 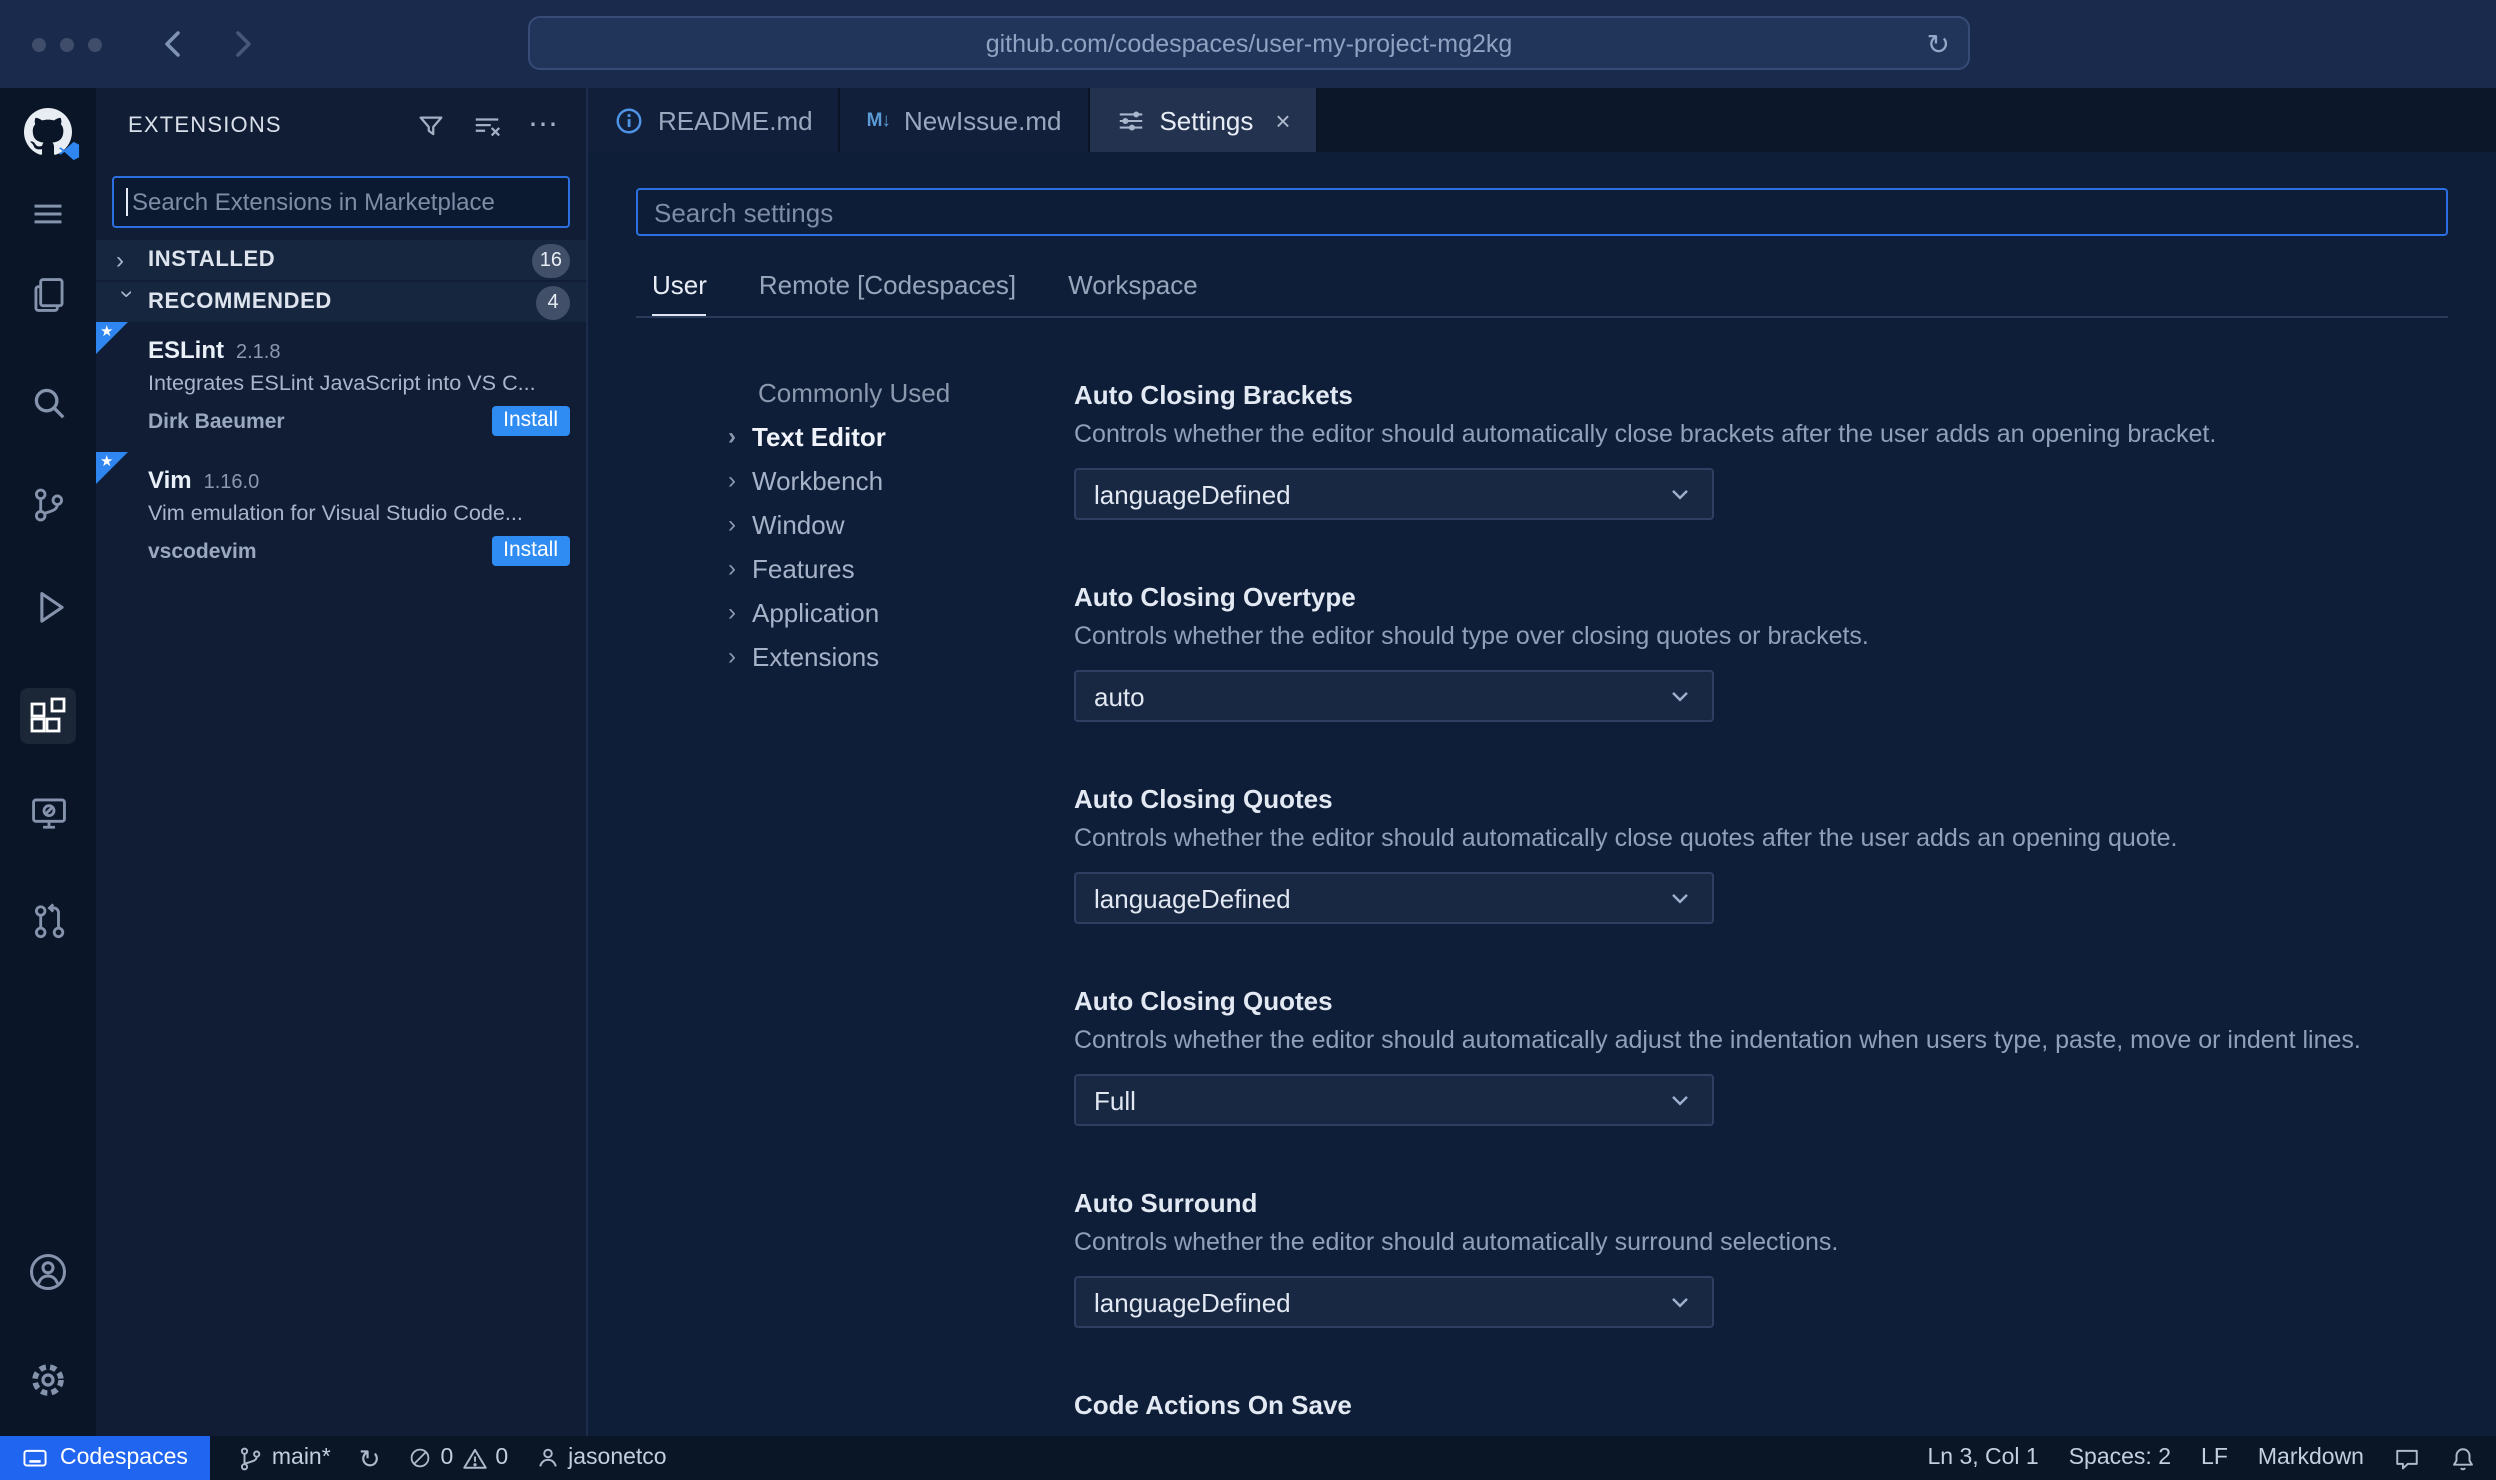 I want to click on tab-newissue: M↓ NewIssue.md, so click(x=965, y=120).